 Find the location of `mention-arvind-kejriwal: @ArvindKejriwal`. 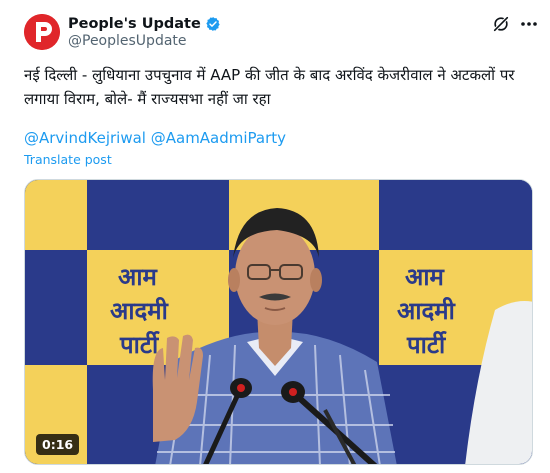

mention-arvind-kejriwal: @ArvindKejriwal is located at coordinates (85, 138).